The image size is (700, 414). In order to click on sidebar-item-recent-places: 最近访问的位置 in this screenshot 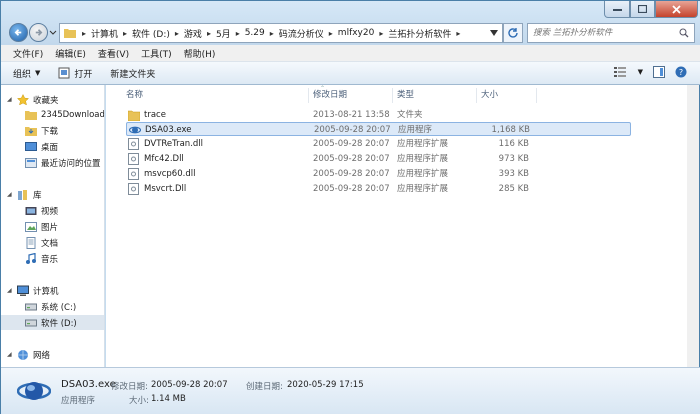, I will do `click(52, 162)`.